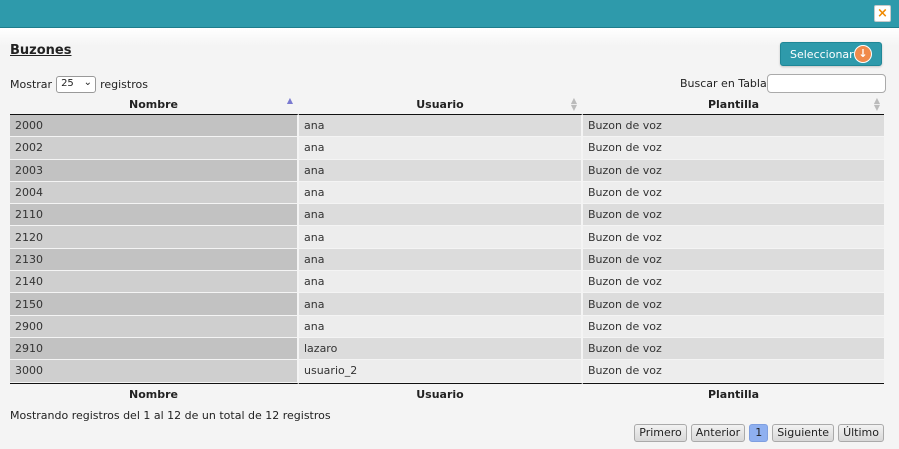 The image size is (899, 449). I want to click on current-page-button: 1, so click(759, 433).